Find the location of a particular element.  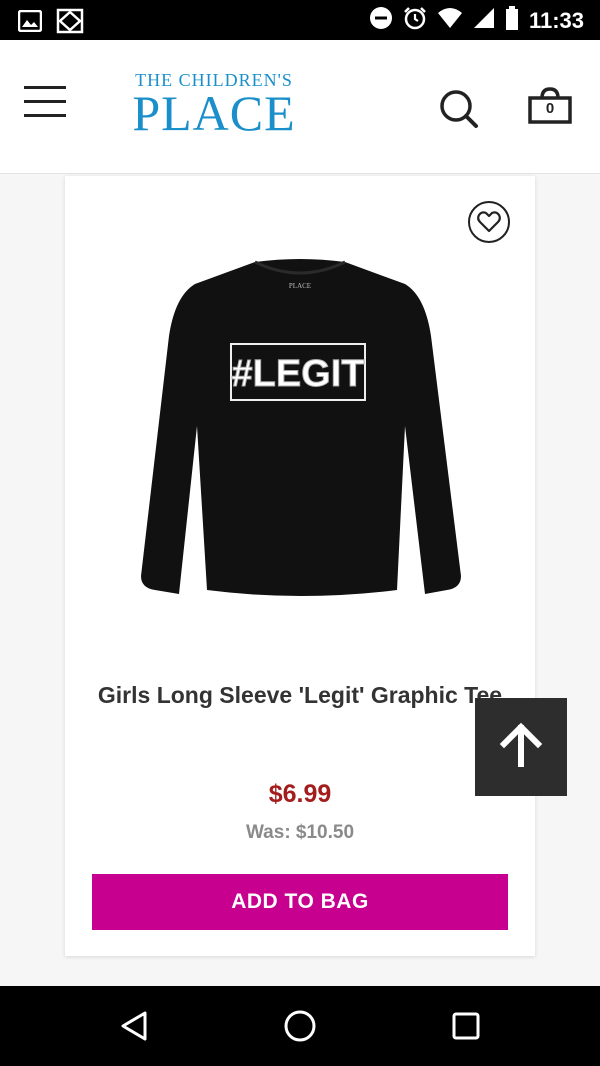

bag-count: 0 is located at coordinates (550, 108).